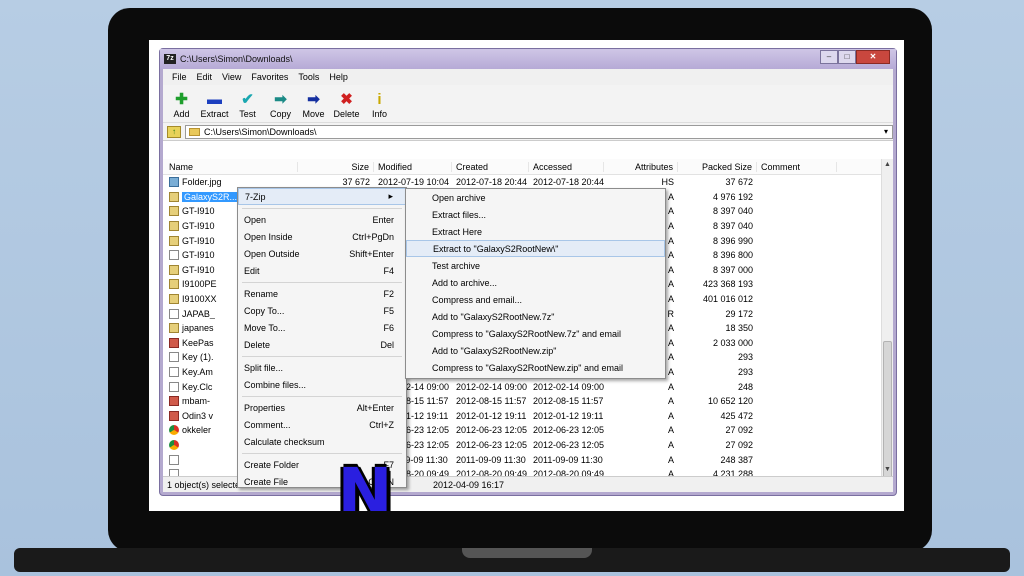  Describe the element at coordinates (322, 407) in the screenshot. I see `menu-item-properties: Properties Alt+Enter` at that location.